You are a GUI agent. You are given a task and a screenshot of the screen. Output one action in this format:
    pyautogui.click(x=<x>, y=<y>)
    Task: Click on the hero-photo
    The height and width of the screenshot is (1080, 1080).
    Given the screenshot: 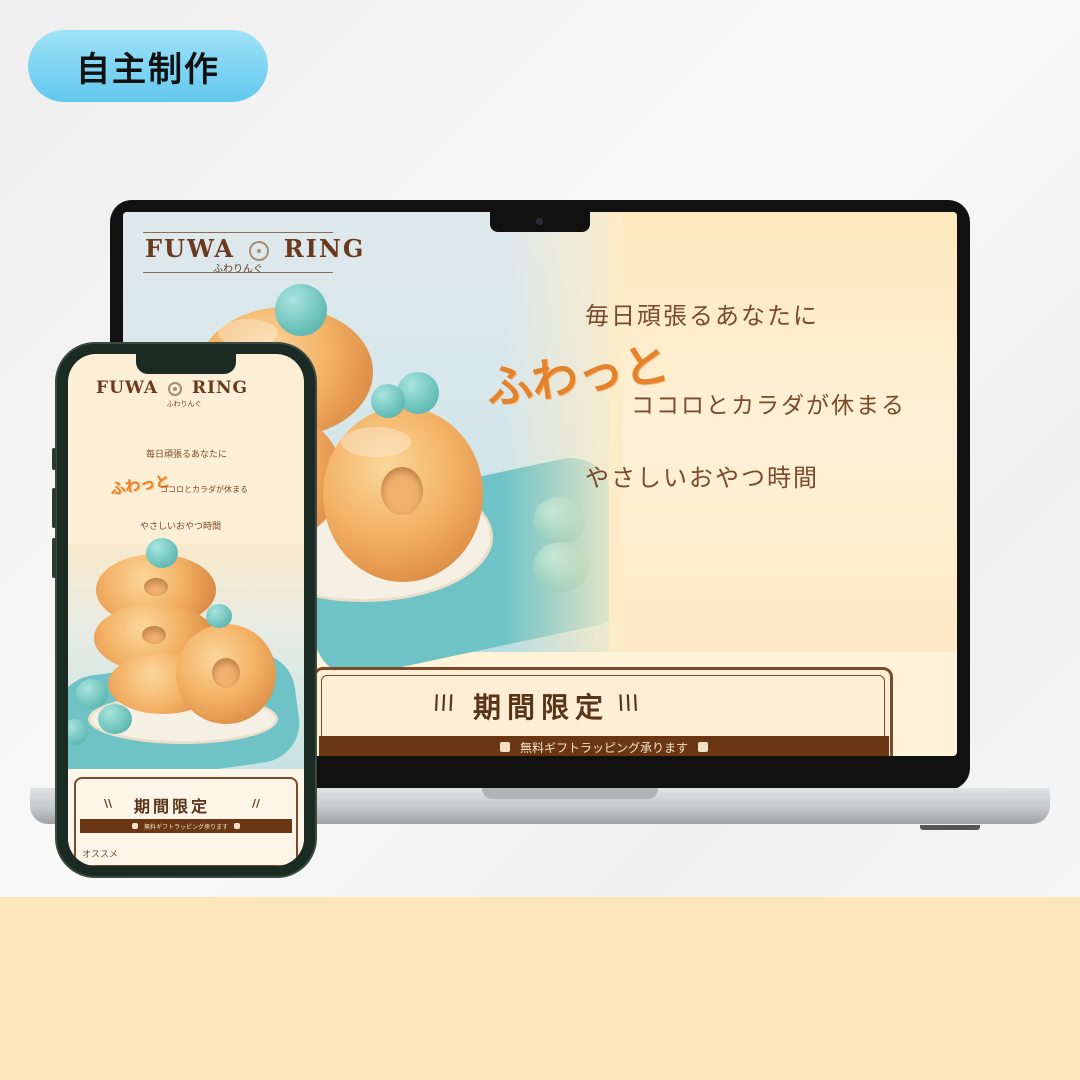 What is the action you would take?
    pyautogui.click(x=186, y=664)
    